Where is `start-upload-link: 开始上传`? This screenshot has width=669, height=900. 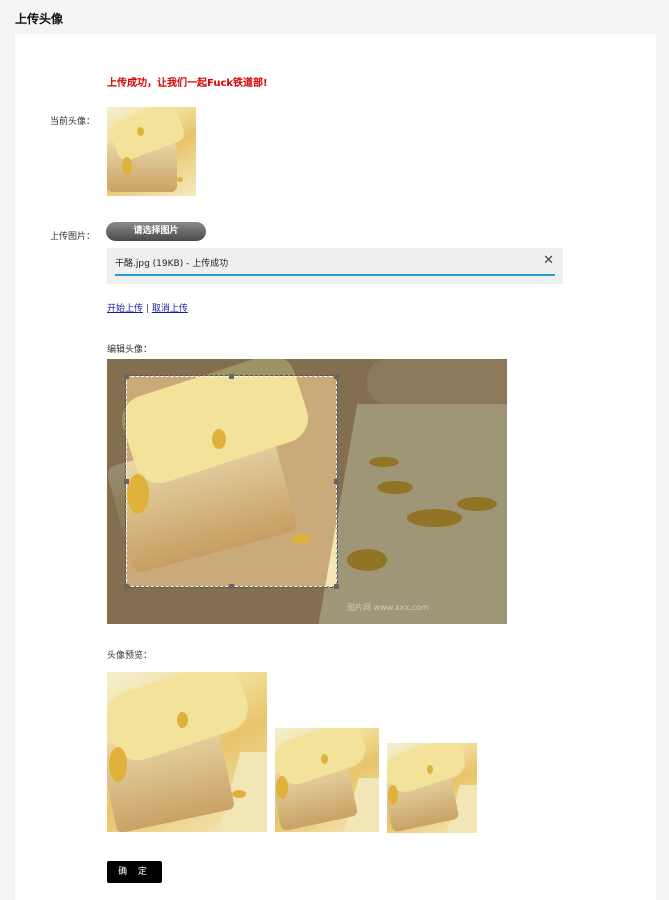 start-upload-link: 开始上传 is located at coordinates (125, 309).